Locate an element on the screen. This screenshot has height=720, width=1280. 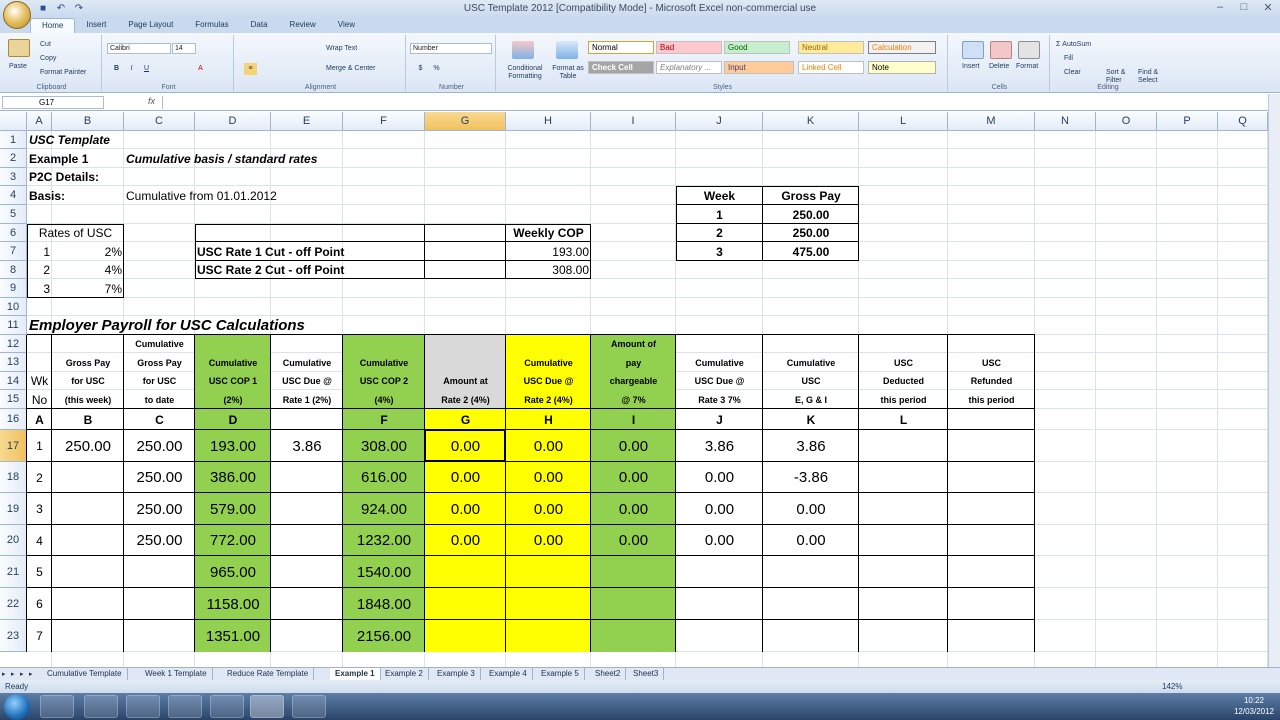
zoom-level: 142% is located at coordinates (1172, 686).